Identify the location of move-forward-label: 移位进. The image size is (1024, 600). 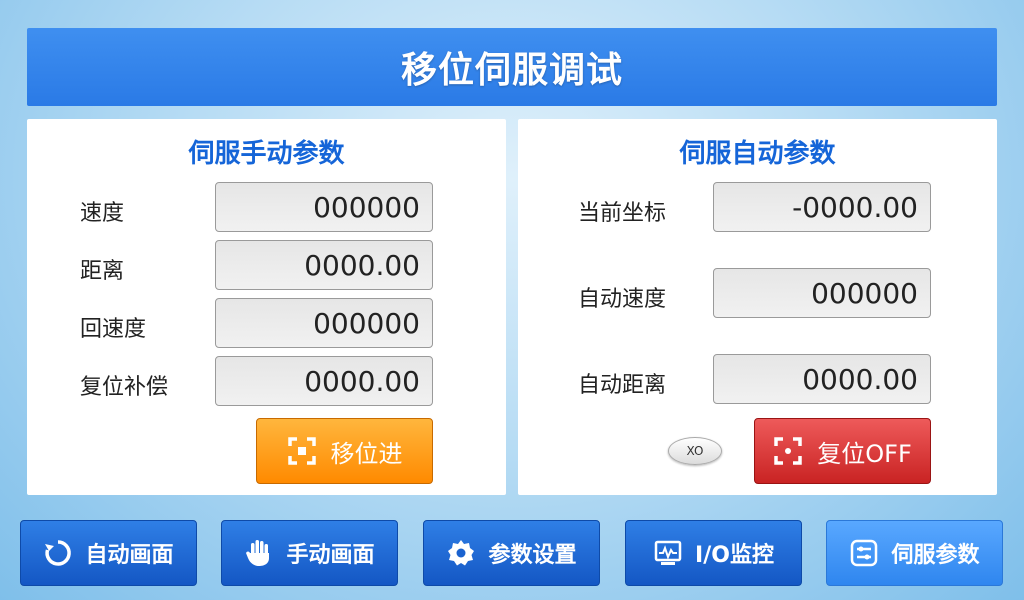
(366, 453).